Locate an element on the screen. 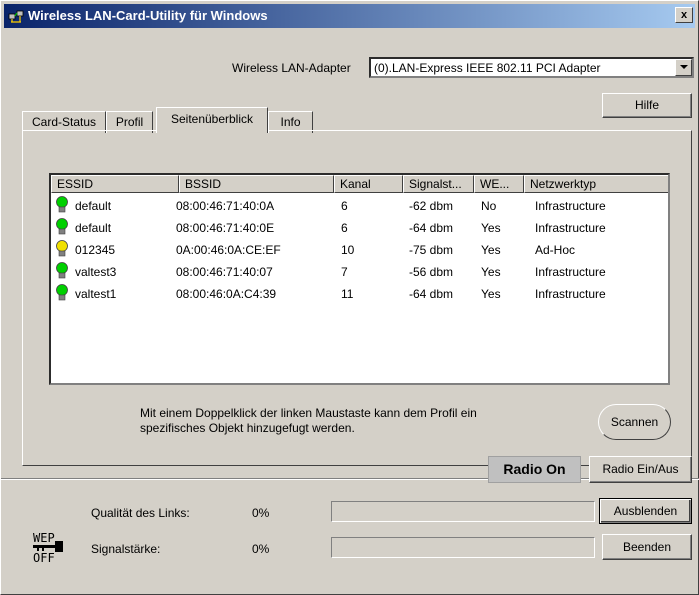 The width and height of the screenshot is (699, 595). hint-line-2: spezifisches Objekt hinzugefugt werden. is located at coordinates (247, 428).